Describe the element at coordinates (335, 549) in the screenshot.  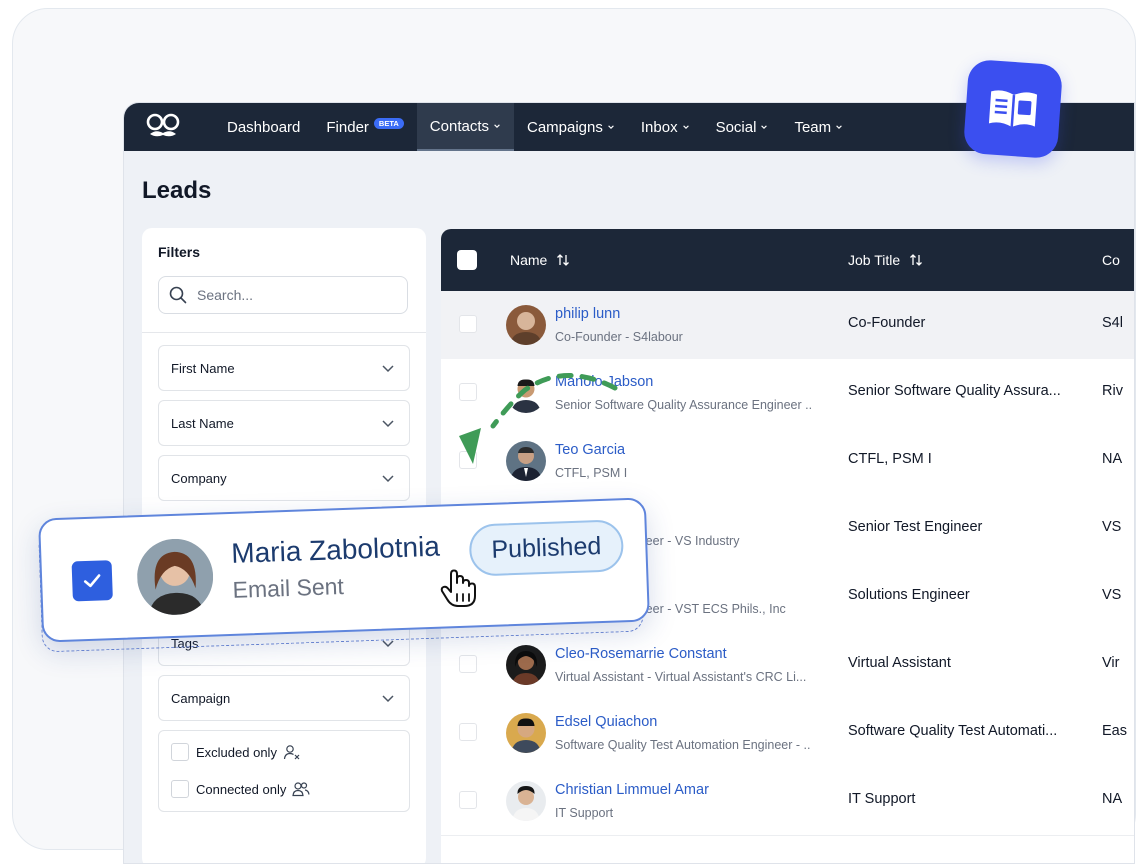
I see `card-lead-name: Maria Zabolotnia` at that location.